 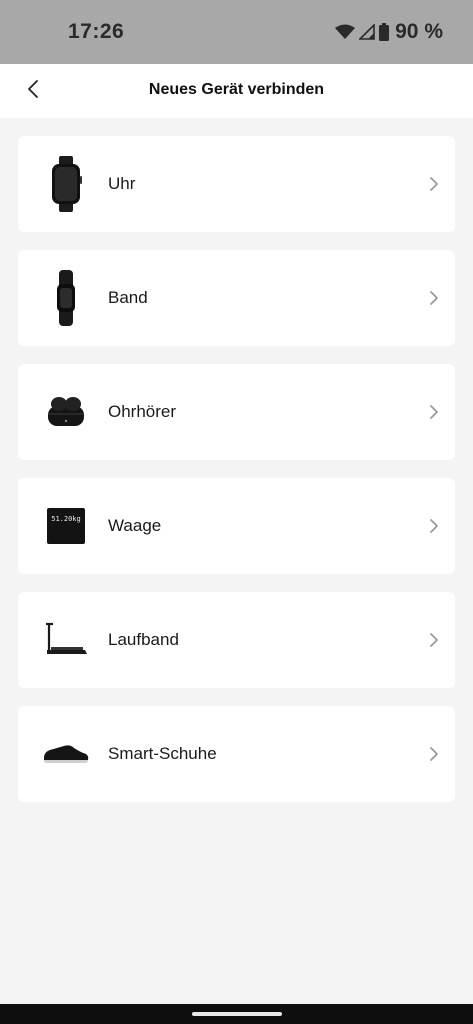 I want to click on status-bar: 17:26 90 %, so click(x=236, y=32).